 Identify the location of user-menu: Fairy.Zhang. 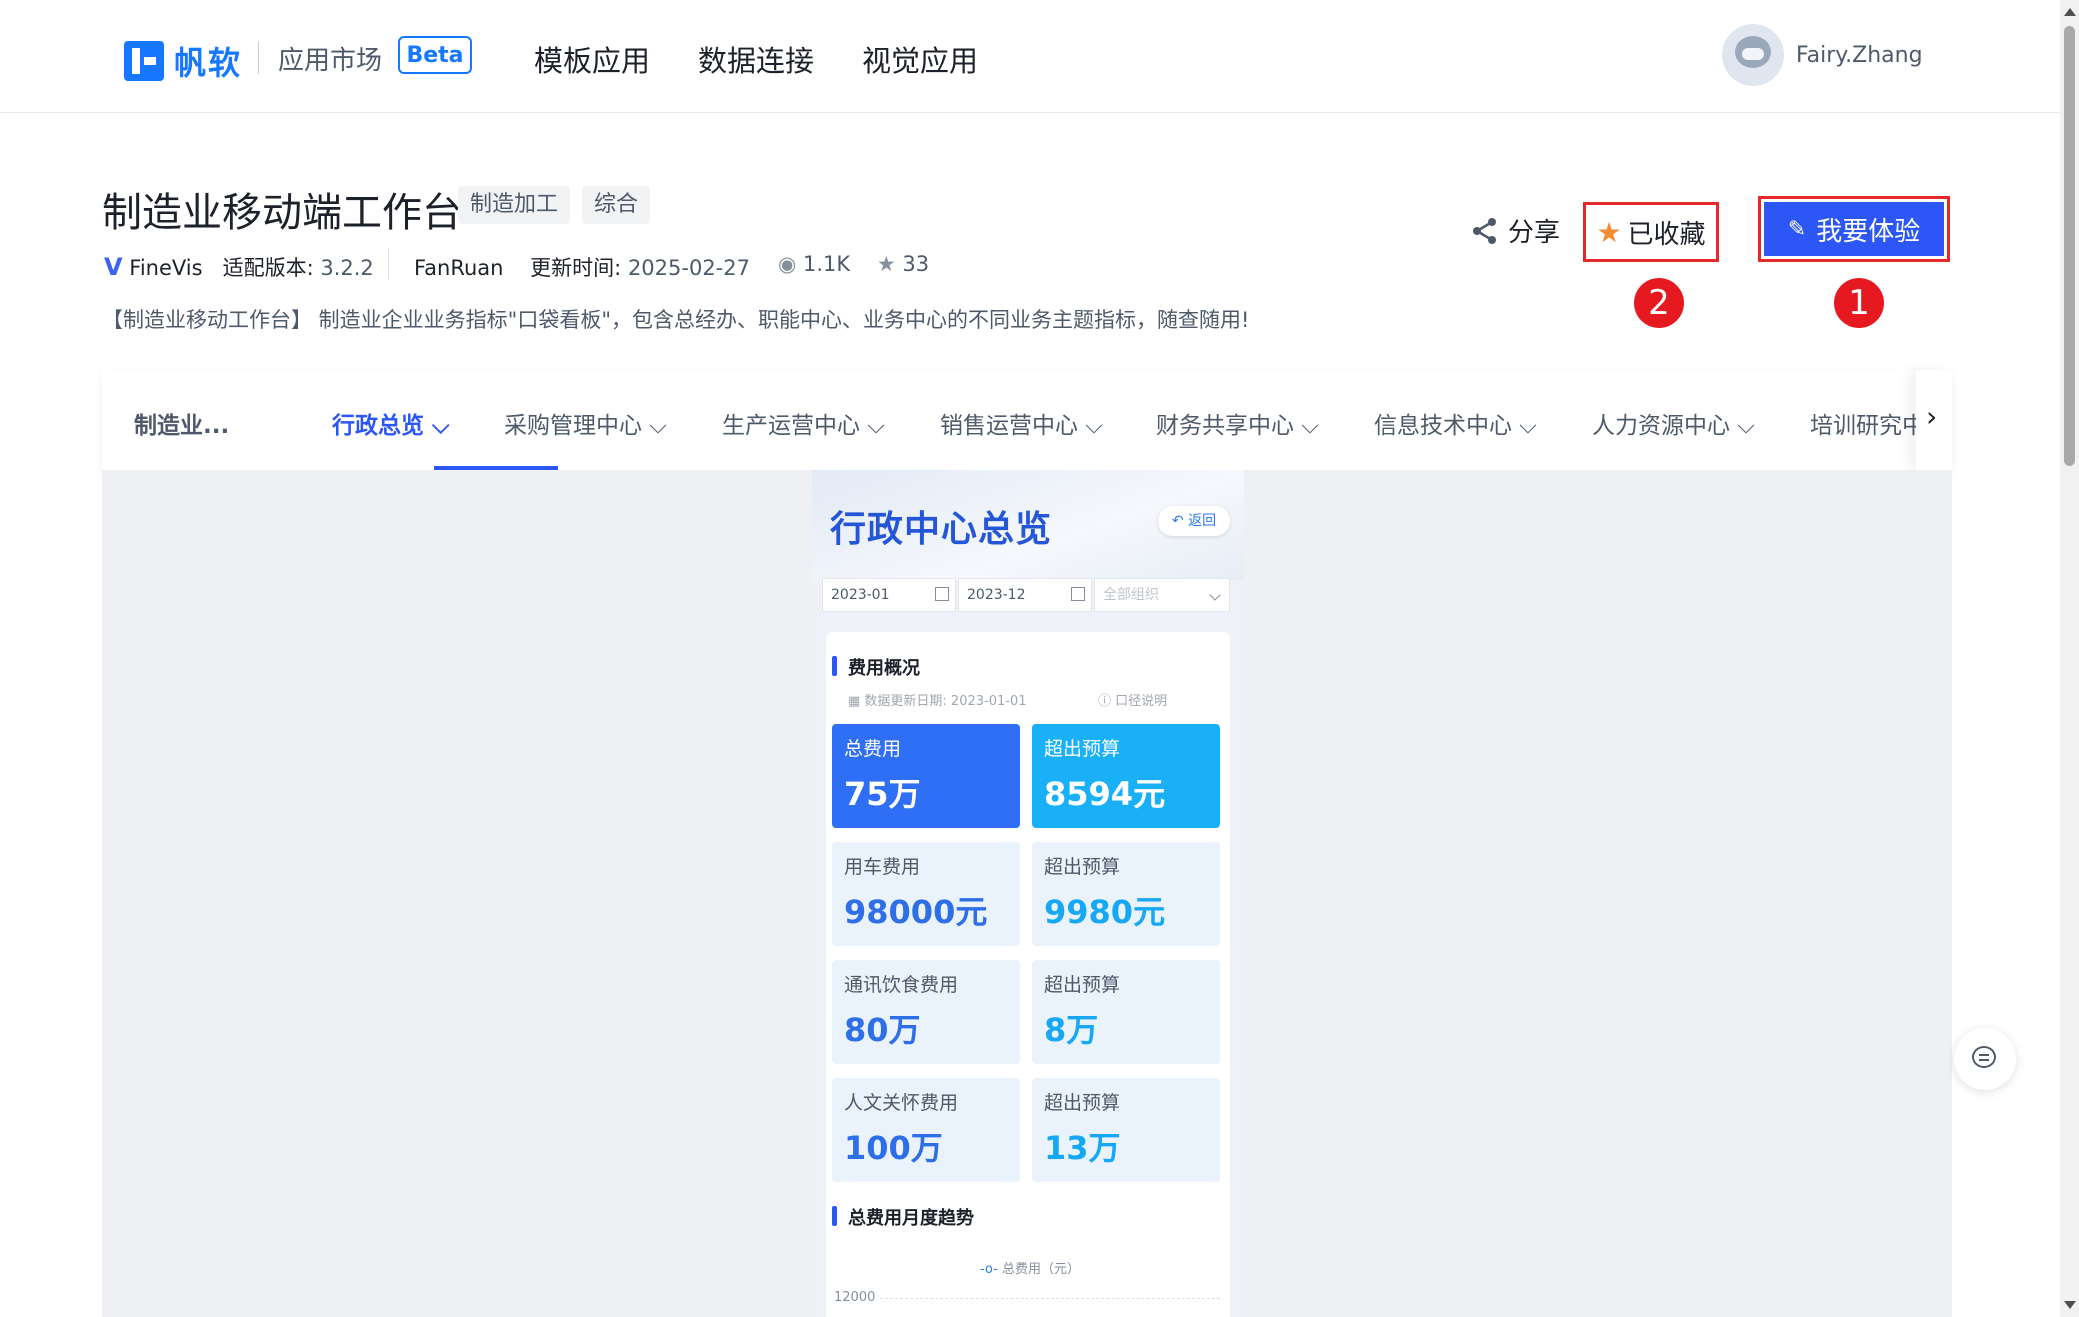
(1822, 55).